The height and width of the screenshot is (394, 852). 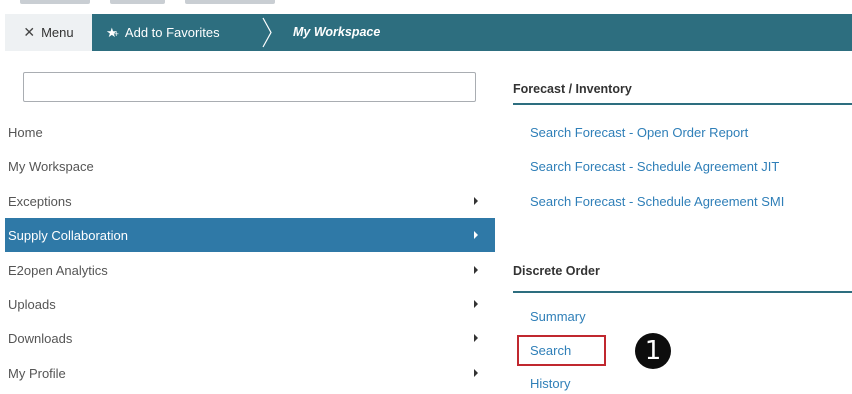 What do you see at coordinates (112, 32) in the screenshot?
I see `star-add-icon: ★+` at bounding box center [112, 32].